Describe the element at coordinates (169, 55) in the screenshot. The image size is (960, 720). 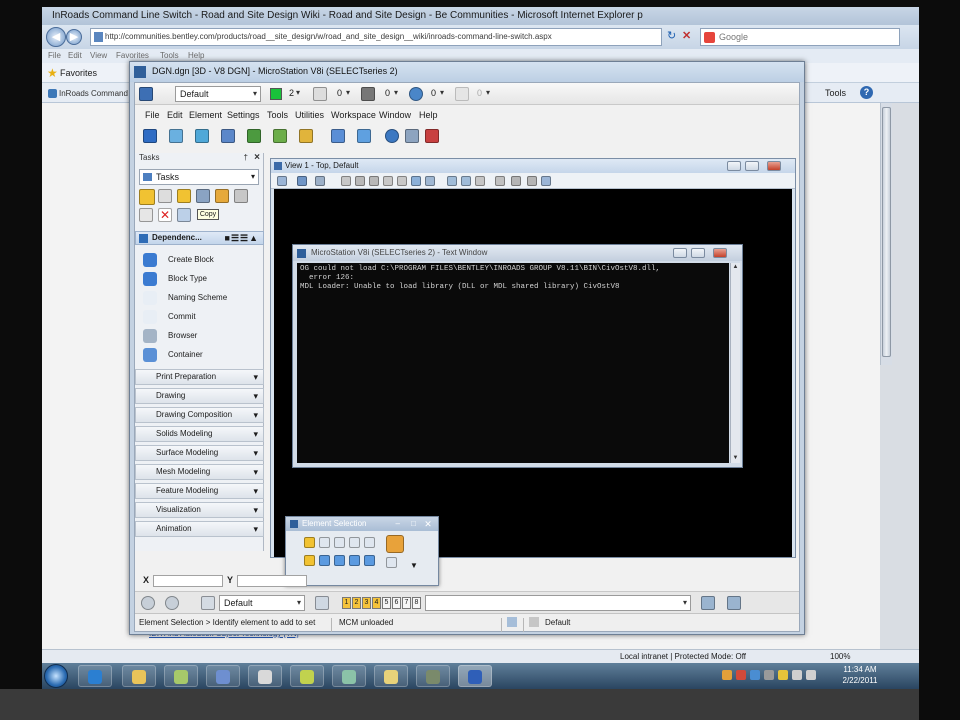
I see `menu-tools: Tools` at that location.